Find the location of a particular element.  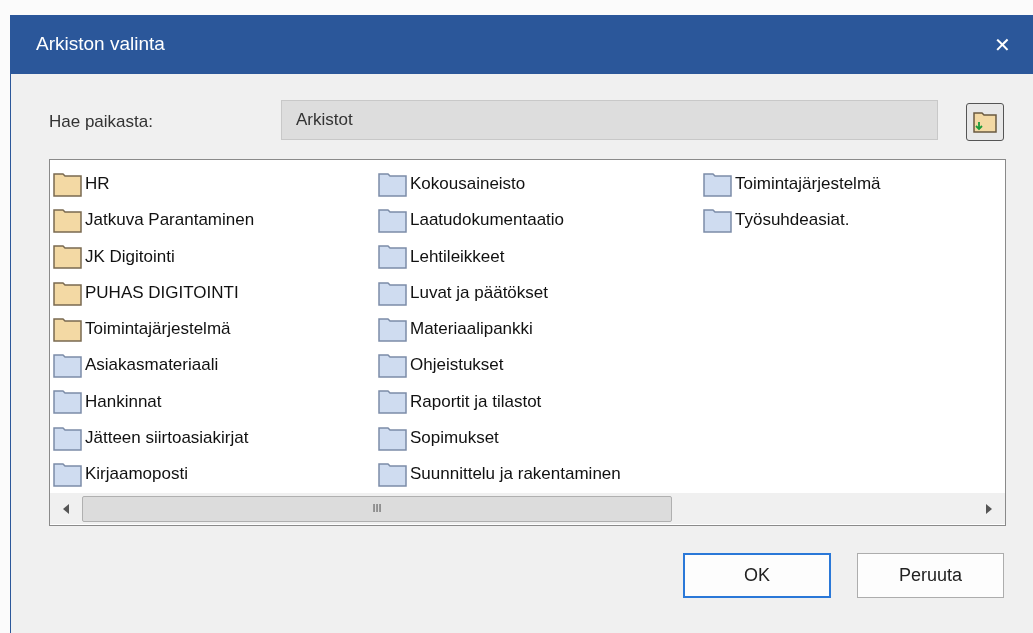

location-label: Hae paikasta: is located at coordinates (101, 122).